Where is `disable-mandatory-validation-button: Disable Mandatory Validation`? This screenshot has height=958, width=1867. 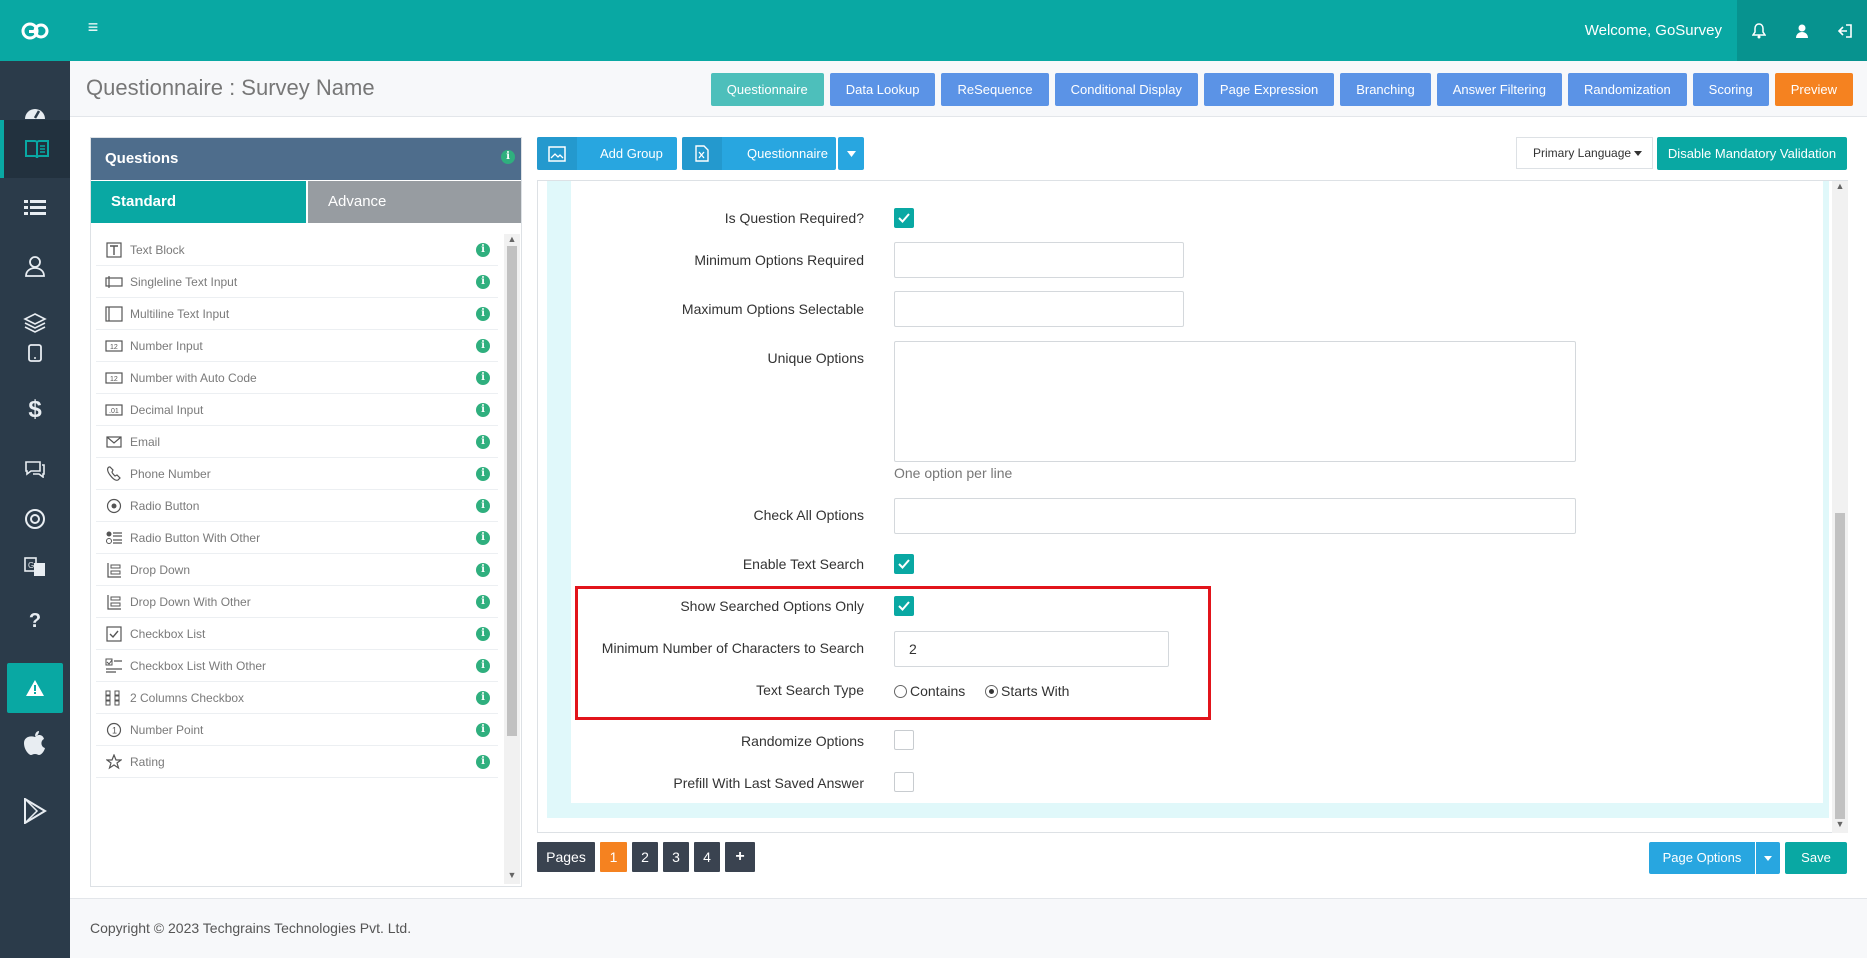 disable-mandatory-validation-button: Disable Mandatory Validation is located at coordinates (1752, 153).